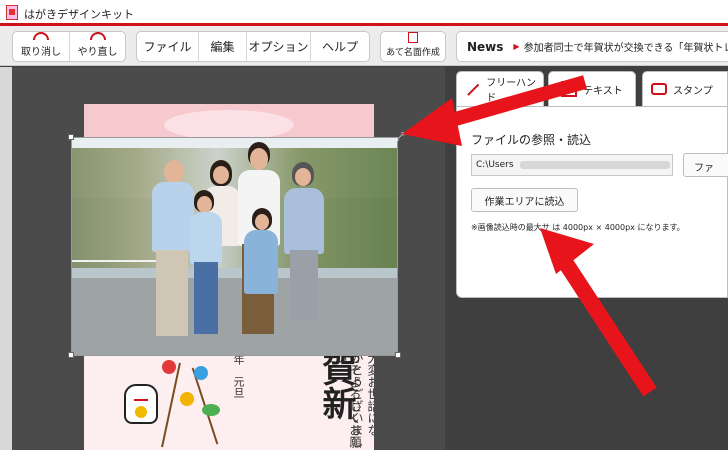 The width and height of the screenshot is (728, 450). Describe the element at coordinates (12, 12) in the screenshot. I see `app-postcard-icon` at that location.